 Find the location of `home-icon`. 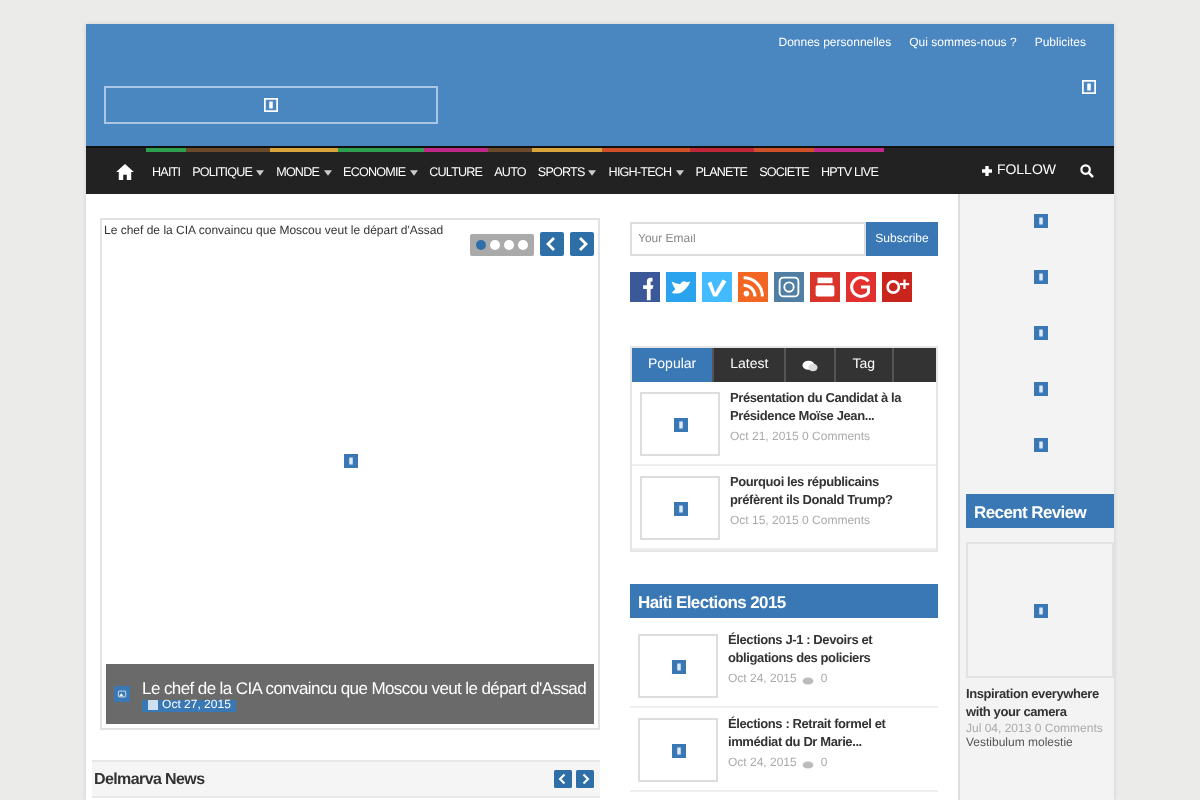

home-icon is located at coordinates (125, 171).